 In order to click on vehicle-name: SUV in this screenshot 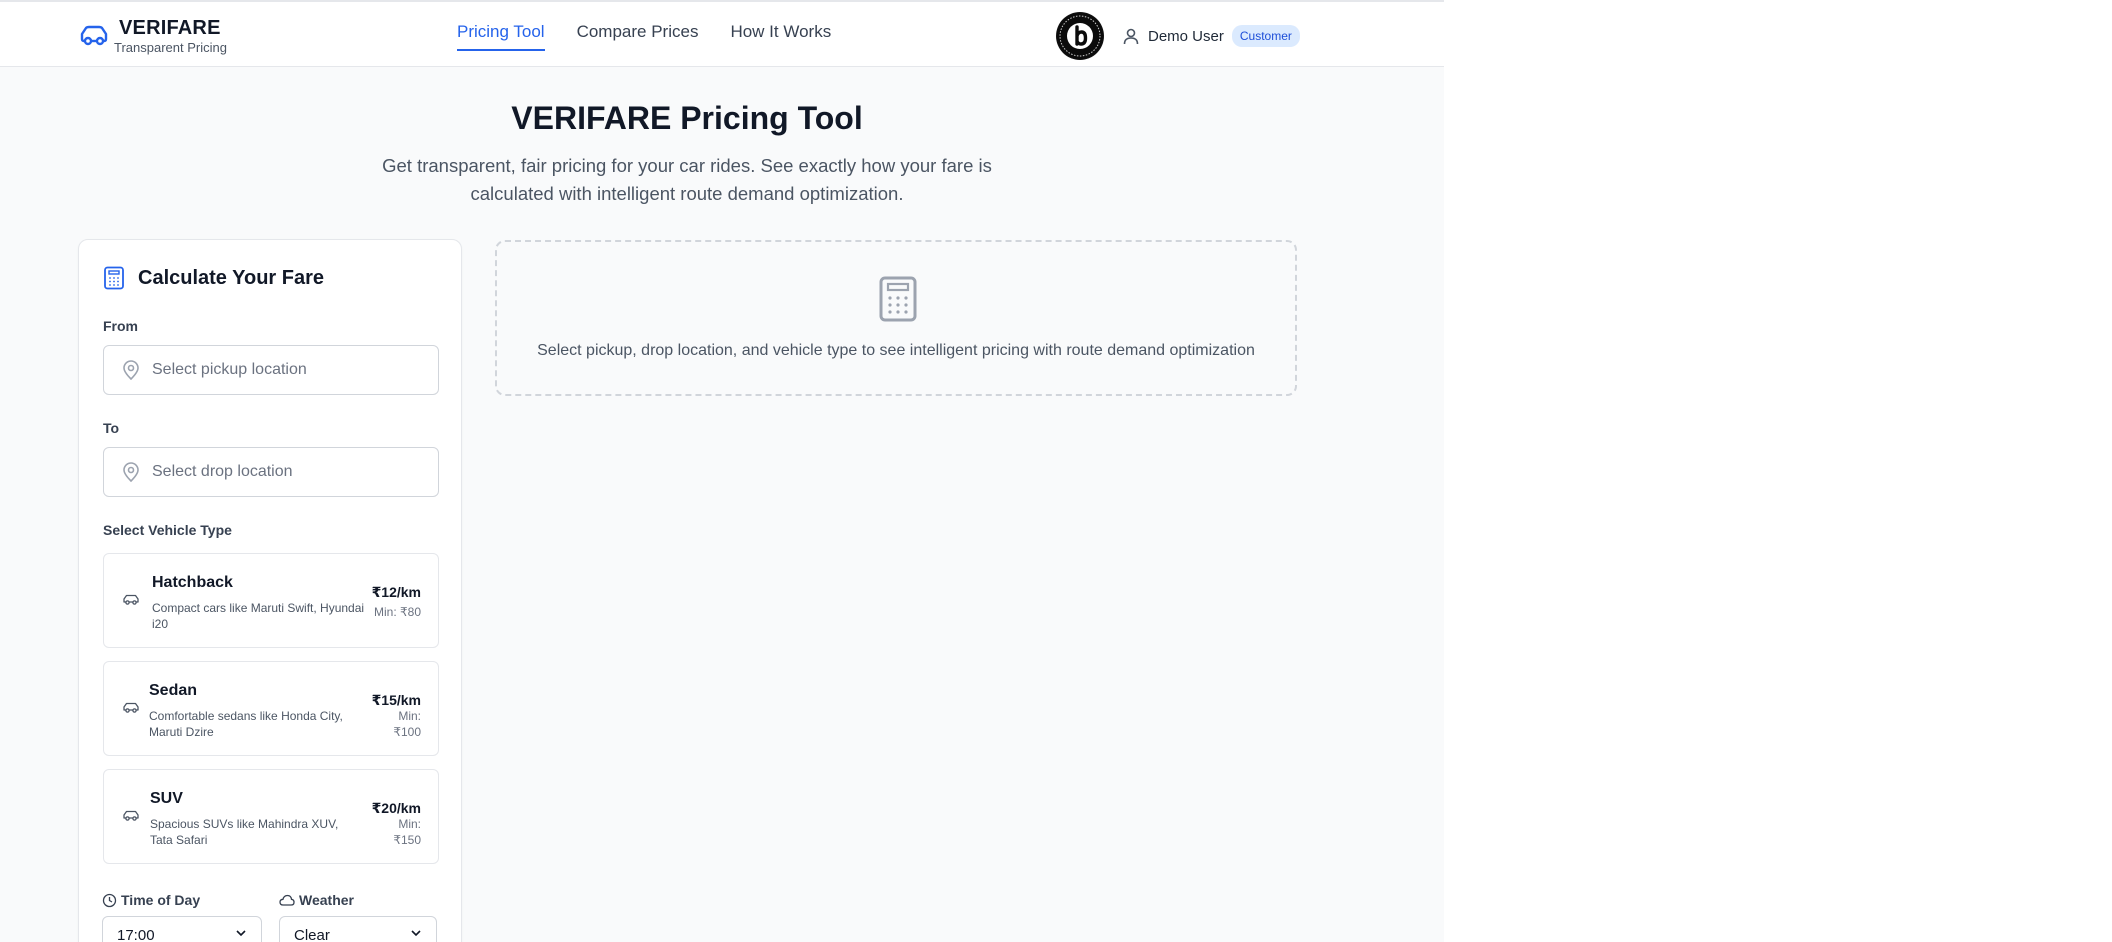, I will do `click(166, 798)`.